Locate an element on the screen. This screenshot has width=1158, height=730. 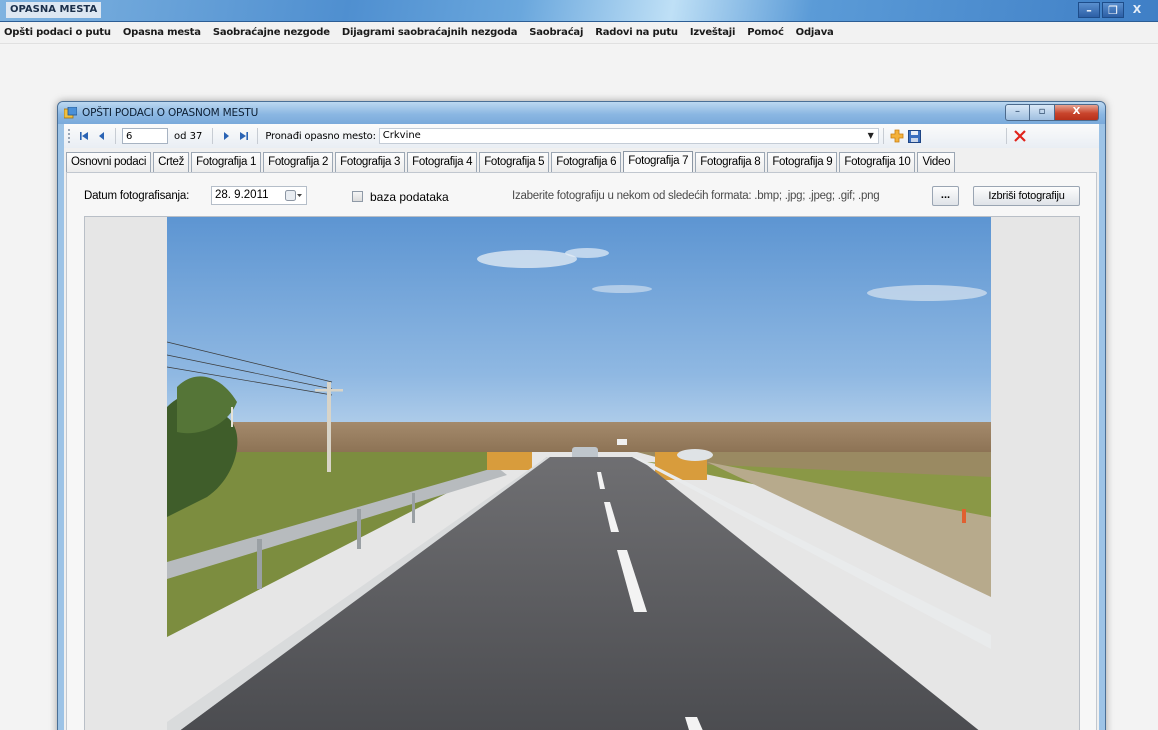
find-place-combobox: Crkvine ▼ is located at coordinates (628, 136).